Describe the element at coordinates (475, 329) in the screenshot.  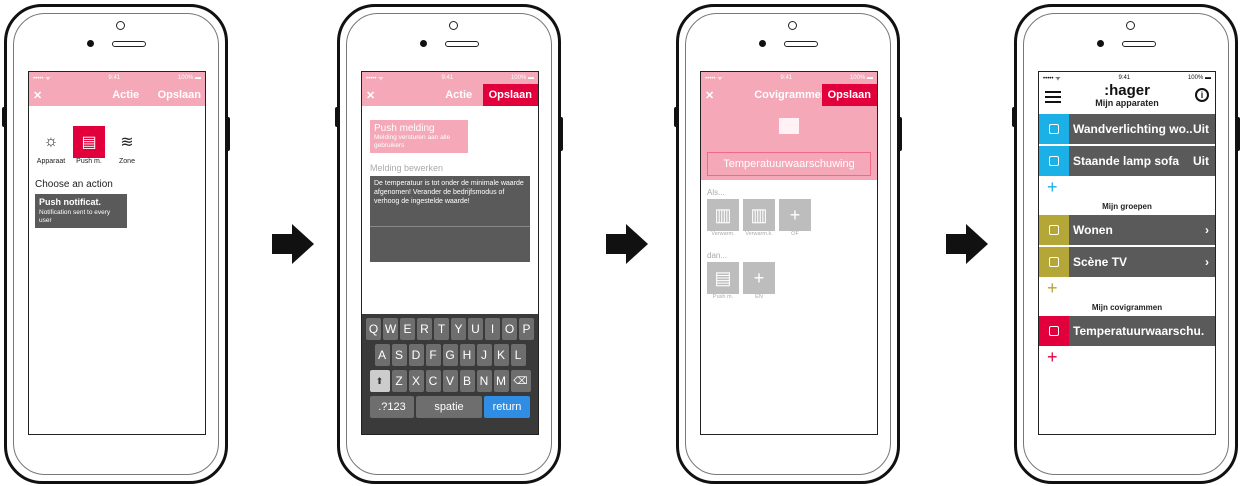
I see `key-u: U` at that location.